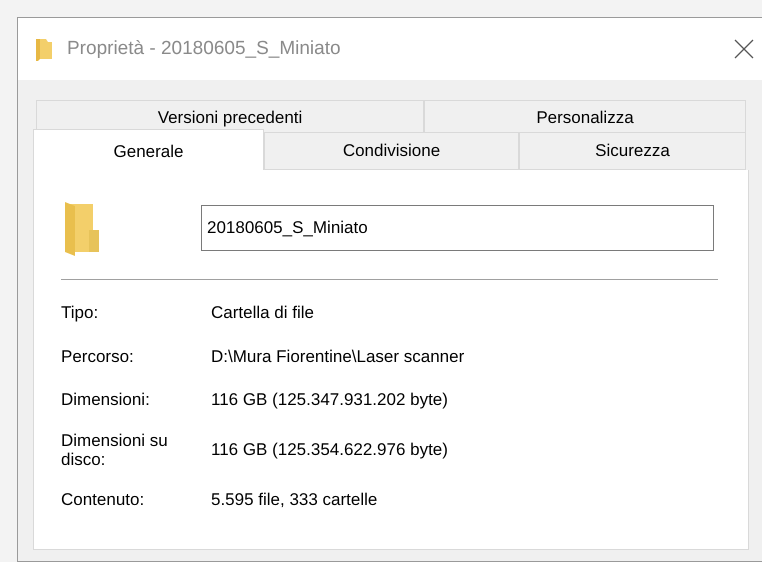 The height and width of the screenshot is (562, 762). What do you see at coordinates (632, 151) in the screenshot?
I see `tab: Sicurezza` at bounding box center [632, 151].